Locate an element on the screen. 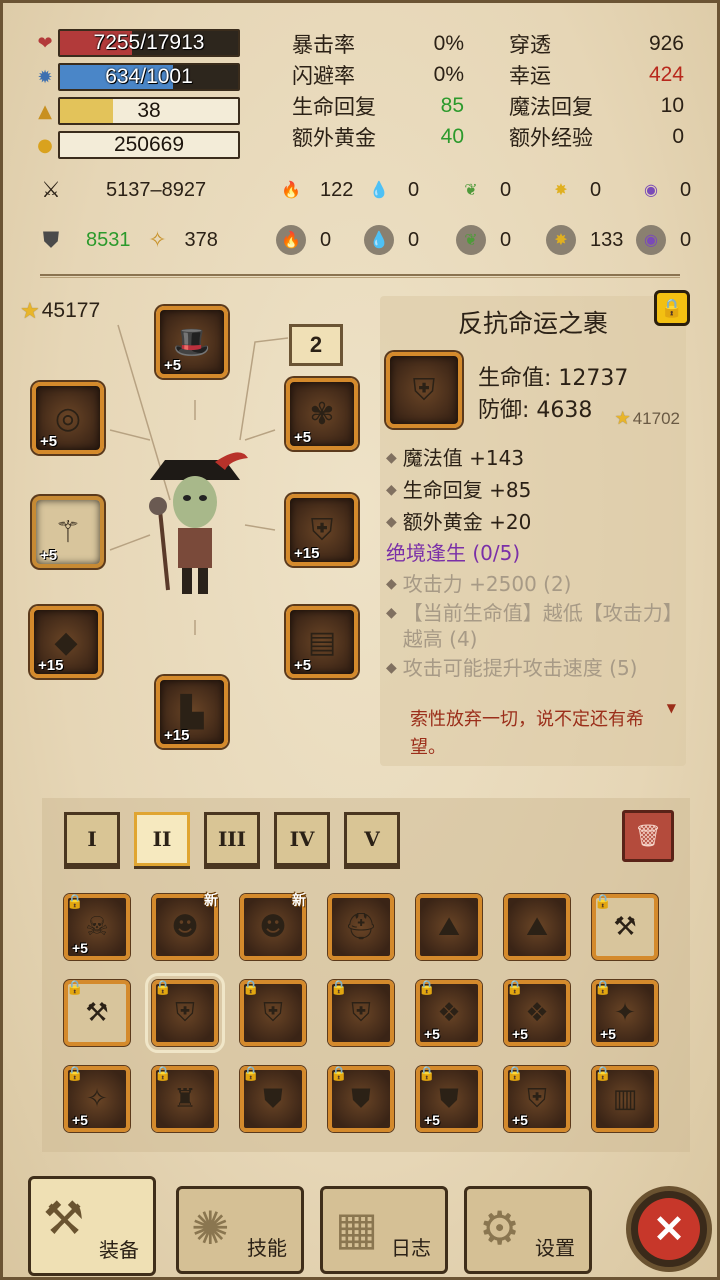  close-button: ✕ is located at coordinates (669, 1229).